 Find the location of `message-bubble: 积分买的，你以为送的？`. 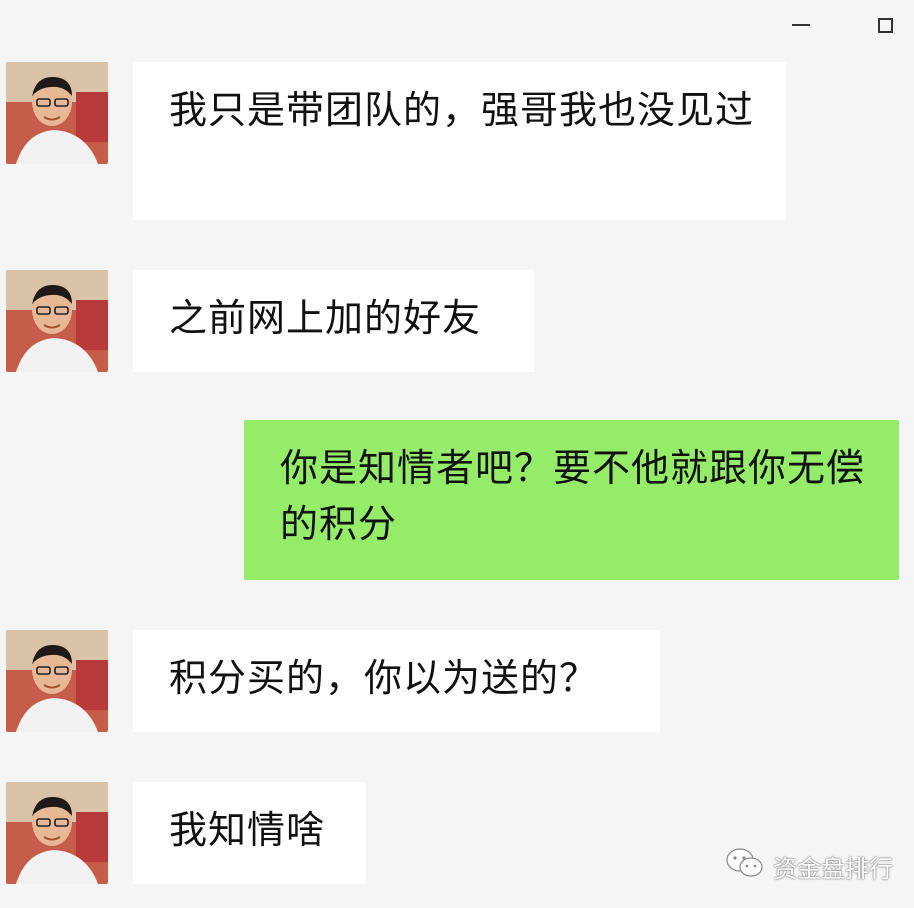

message-bubble: 积分买的，你以为送的？ is located at coordinates (396, 681).